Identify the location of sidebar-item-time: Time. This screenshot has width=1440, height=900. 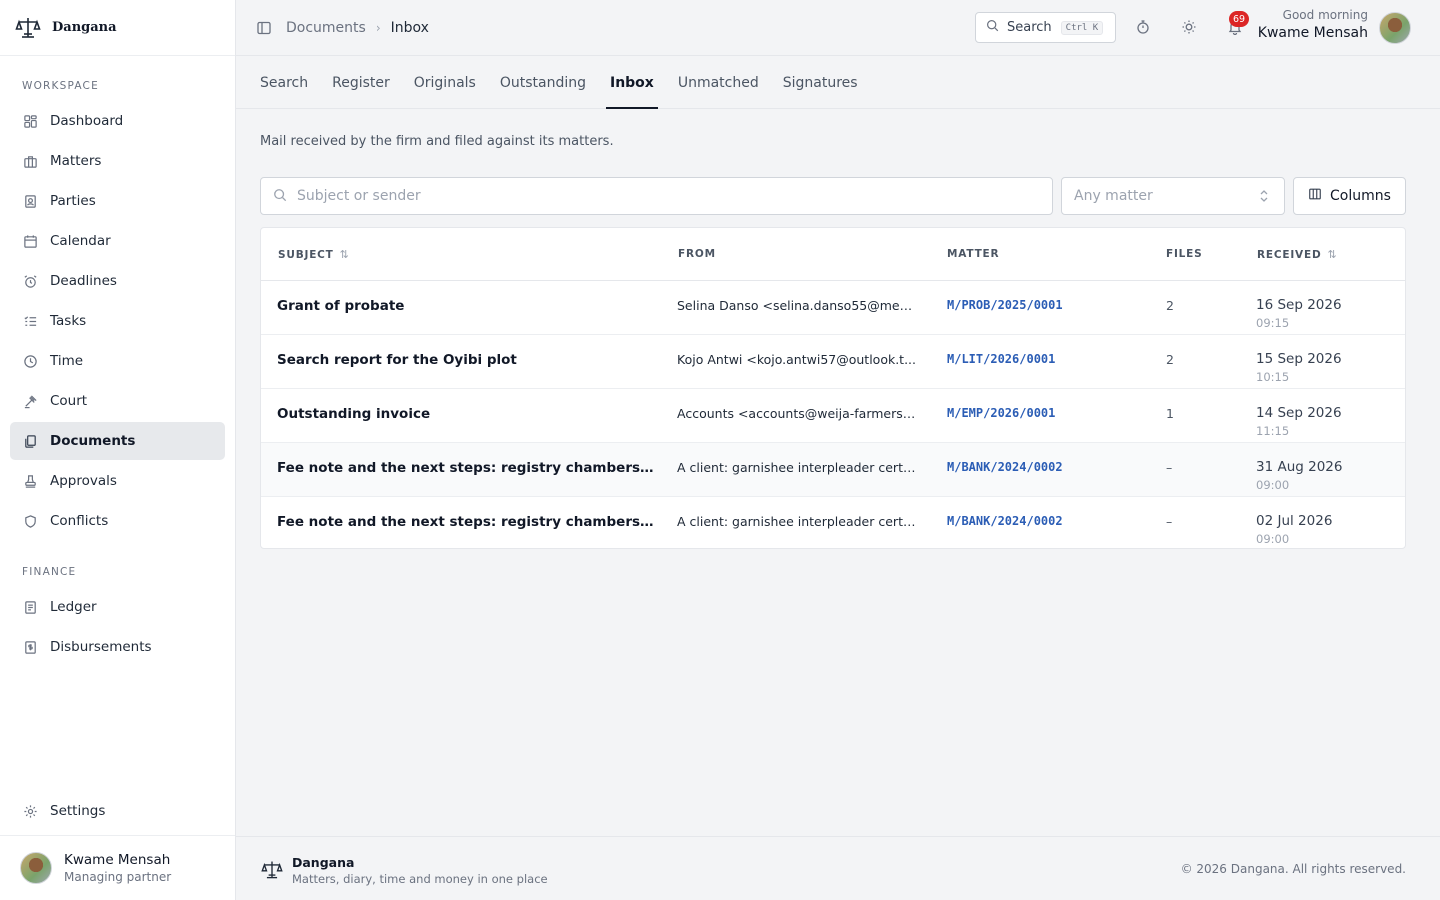
(117, 361).